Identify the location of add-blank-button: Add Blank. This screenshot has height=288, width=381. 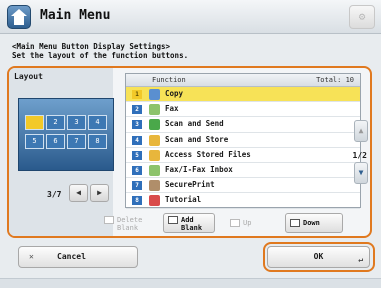
(189, 223).